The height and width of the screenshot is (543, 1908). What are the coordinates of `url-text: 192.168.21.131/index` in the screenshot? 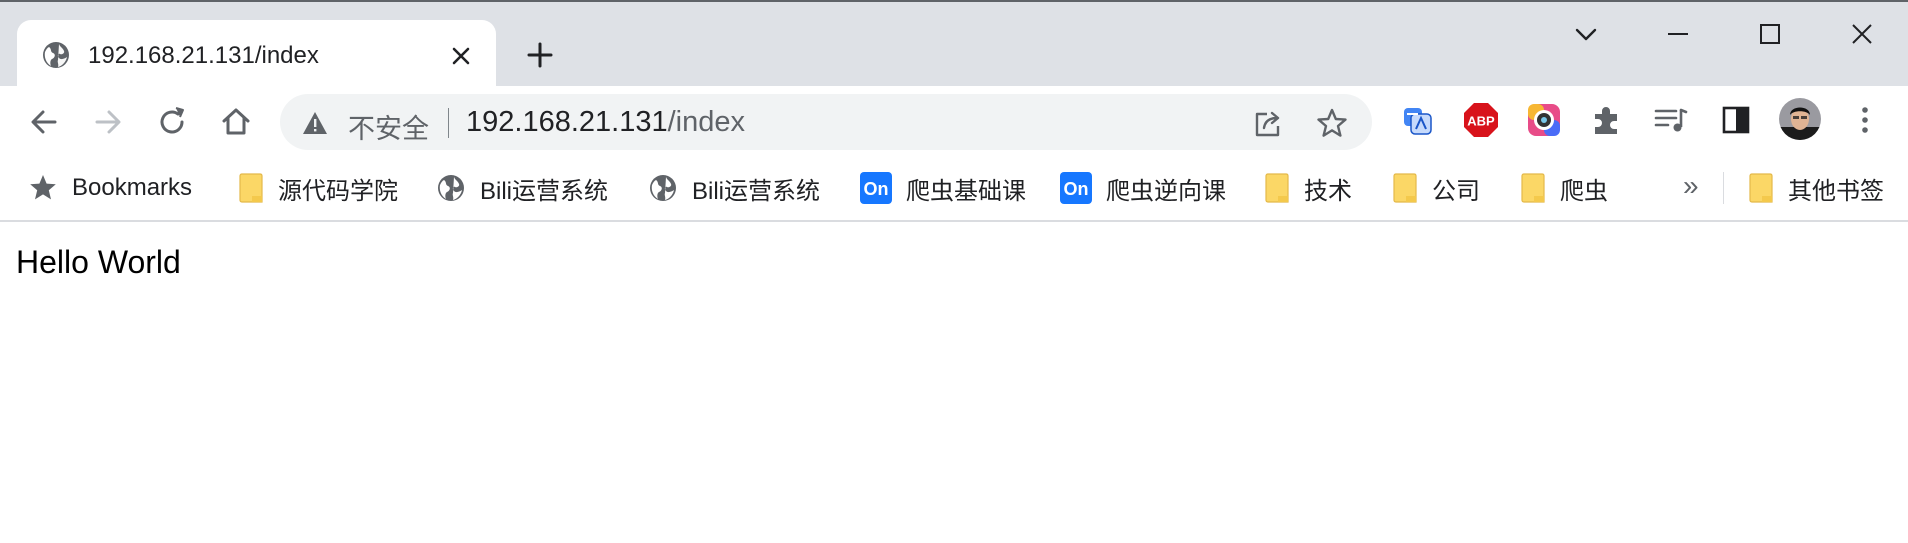 It's located at (605, 122).